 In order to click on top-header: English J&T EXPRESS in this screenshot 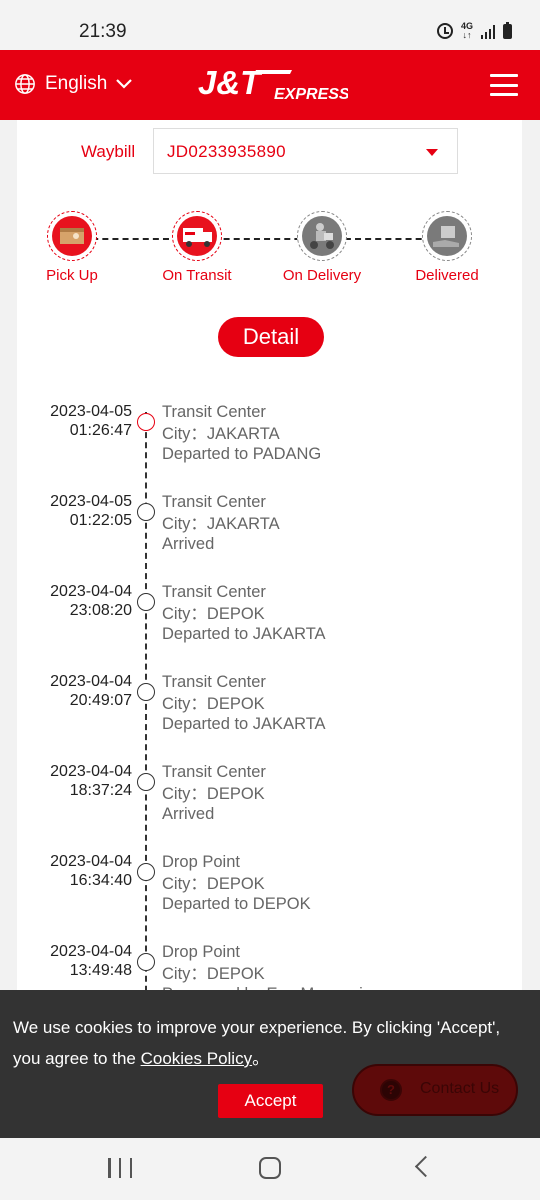, I will do `click(270, 85)`.